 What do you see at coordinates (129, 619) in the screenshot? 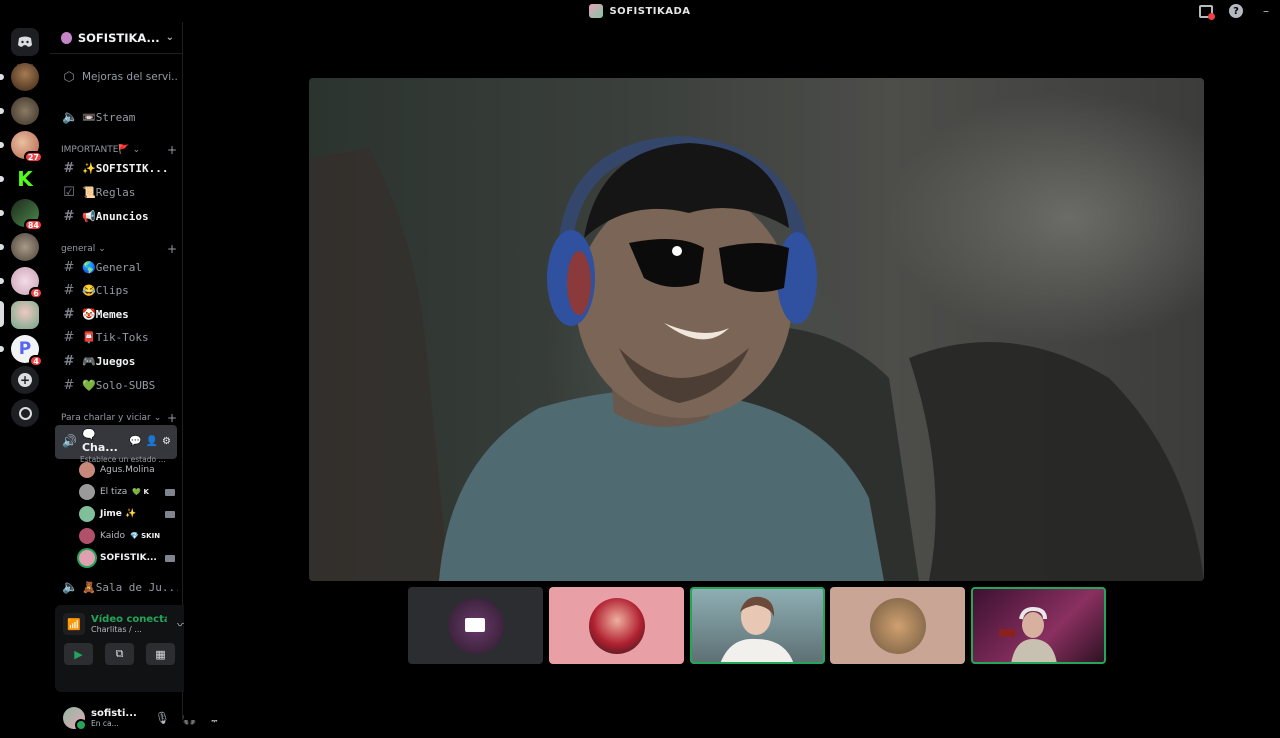
I see `voice-status-text: Vídeo conectado` at bounding box center [129, 619].